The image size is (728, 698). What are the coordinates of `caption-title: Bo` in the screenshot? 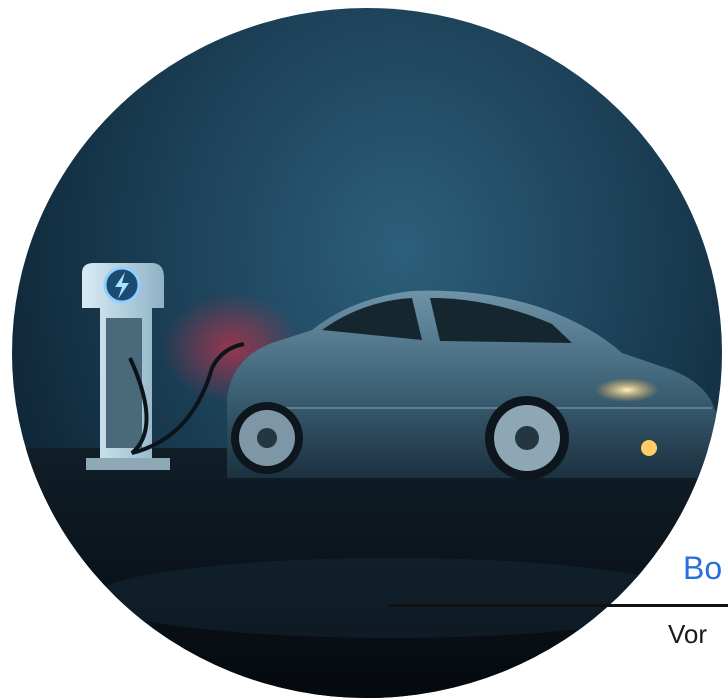 It's located at (703, 568).